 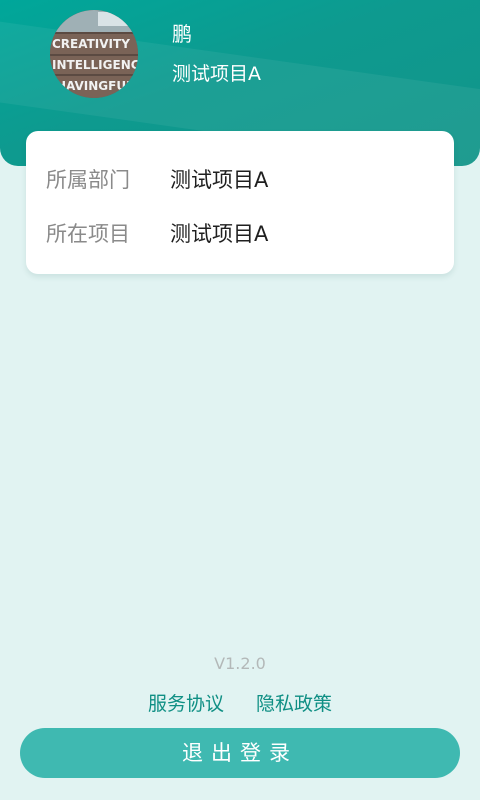 What do you see at coordinates (216, 74) in the screenshot?
I see `user-project: 测试项目A` at bounding box center [216, 74].